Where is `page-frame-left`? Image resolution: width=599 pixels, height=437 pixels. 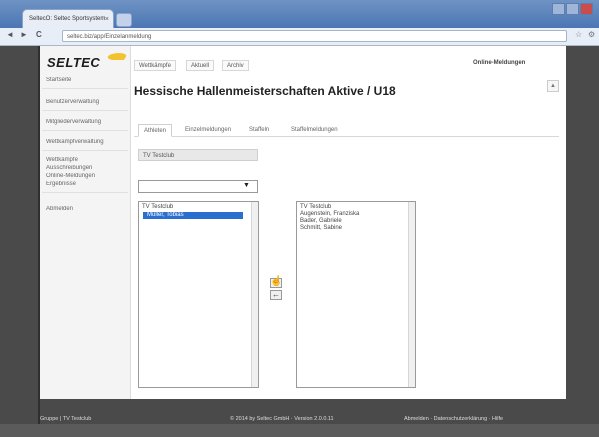
page-frame-left is located at coordinates (20, 241).